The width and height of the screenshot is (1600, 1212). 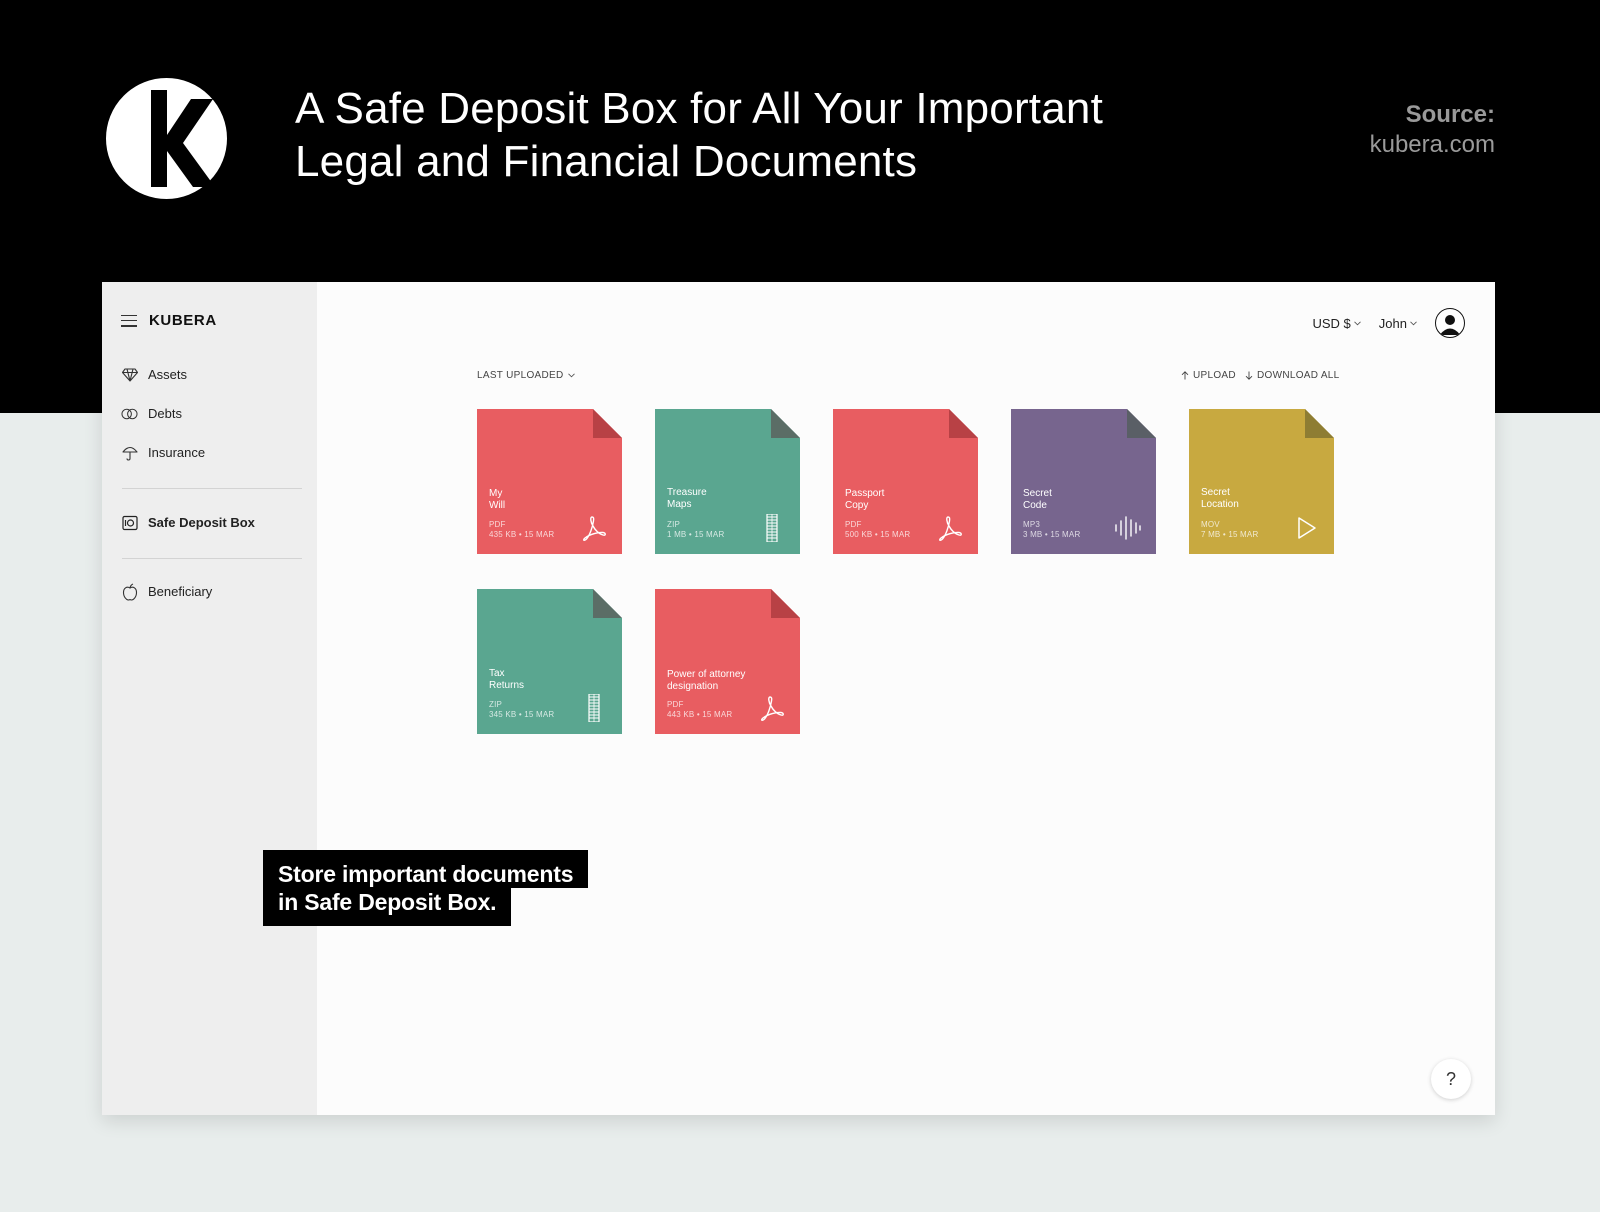 What do you see at coordinates (706, 674) in the screenshot?
I see `file-name-line-1: Power of attorney` at bounding box center [706, 674].